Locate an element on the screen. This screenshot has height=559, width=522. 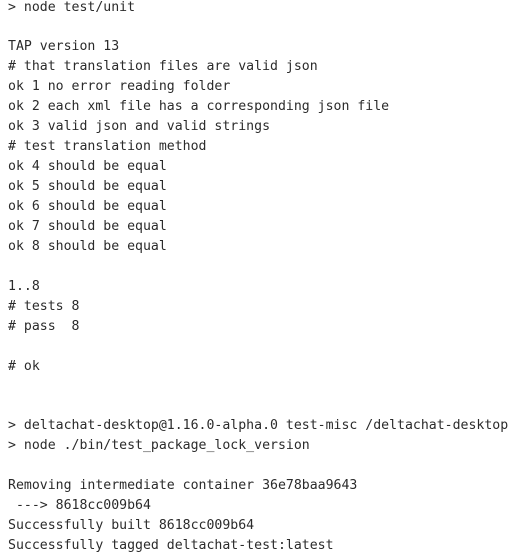
terminal-line: ok 8 should be equal is located at coordinates (87, 246).